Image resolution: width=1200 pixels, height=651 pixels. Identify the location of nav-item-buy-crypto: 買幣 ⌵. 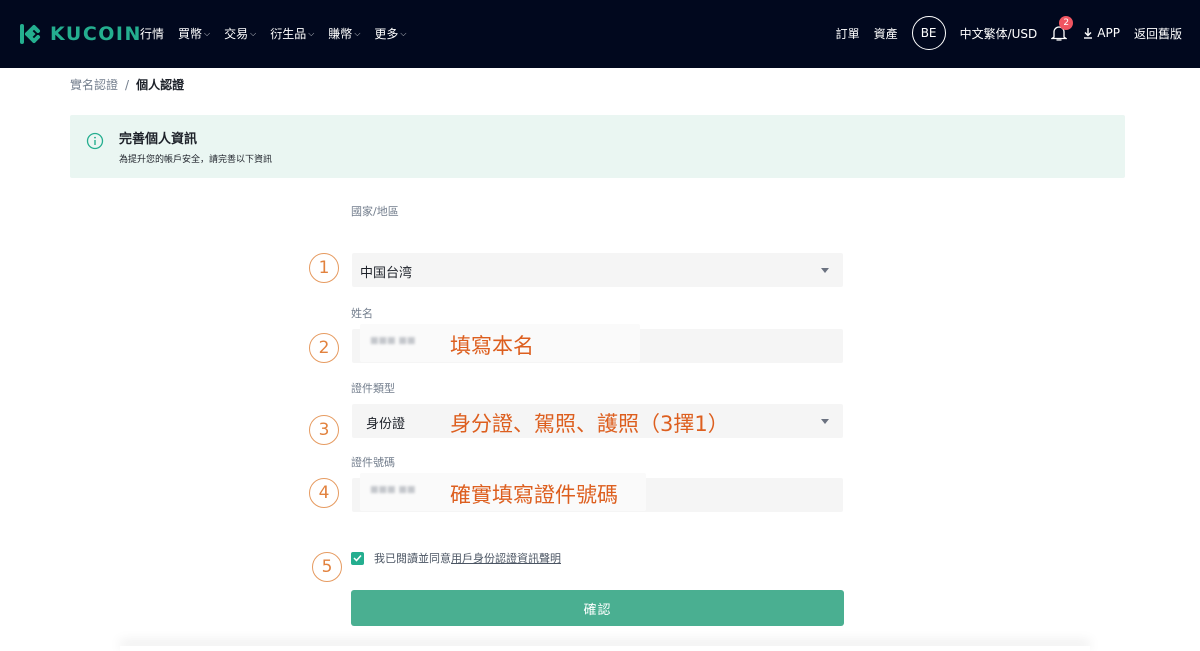
(194, 33).